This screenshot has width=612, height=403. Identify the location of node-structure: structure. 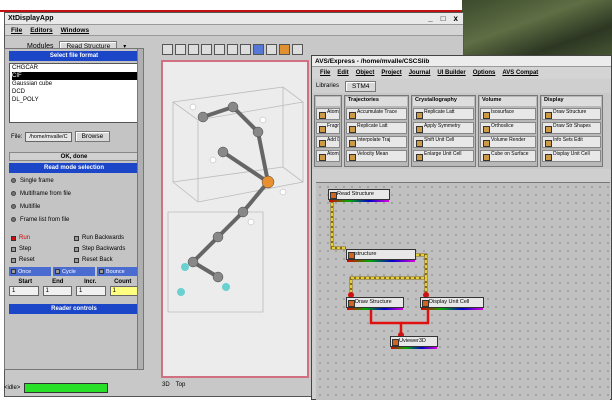
(381, 255).